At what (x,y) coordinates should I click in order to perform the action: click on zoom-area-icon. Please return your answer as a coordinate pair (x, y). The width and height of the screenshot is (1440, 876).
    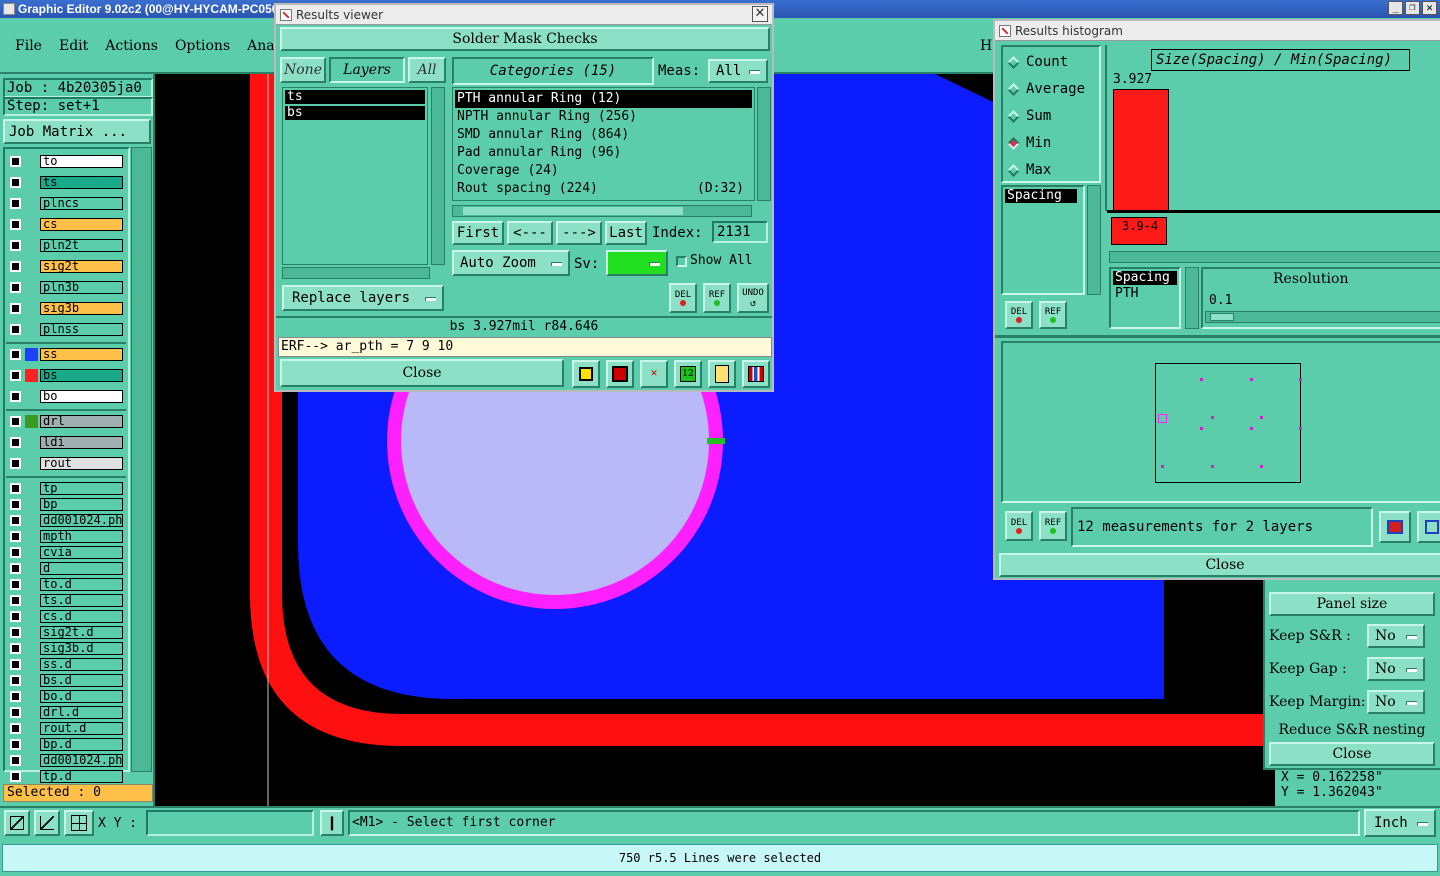
    Looking at the image, I should click on (1428, 527).